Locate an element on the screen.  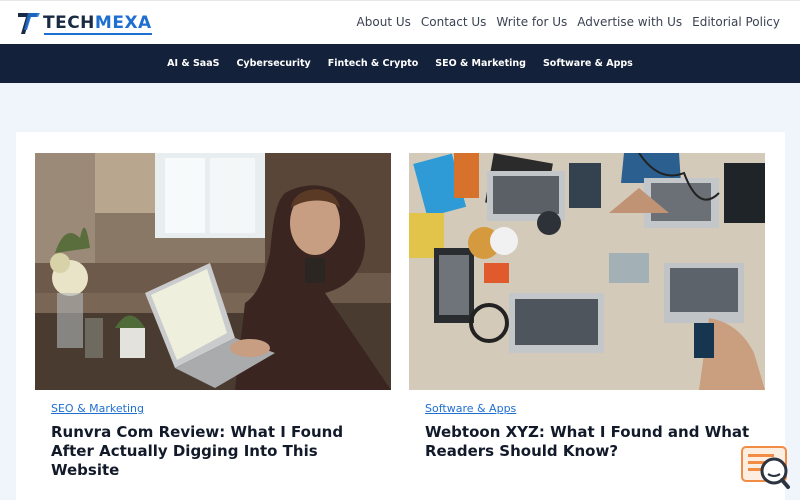
post-category-link: SEO & Marketing is located at coordinates (221, 408).